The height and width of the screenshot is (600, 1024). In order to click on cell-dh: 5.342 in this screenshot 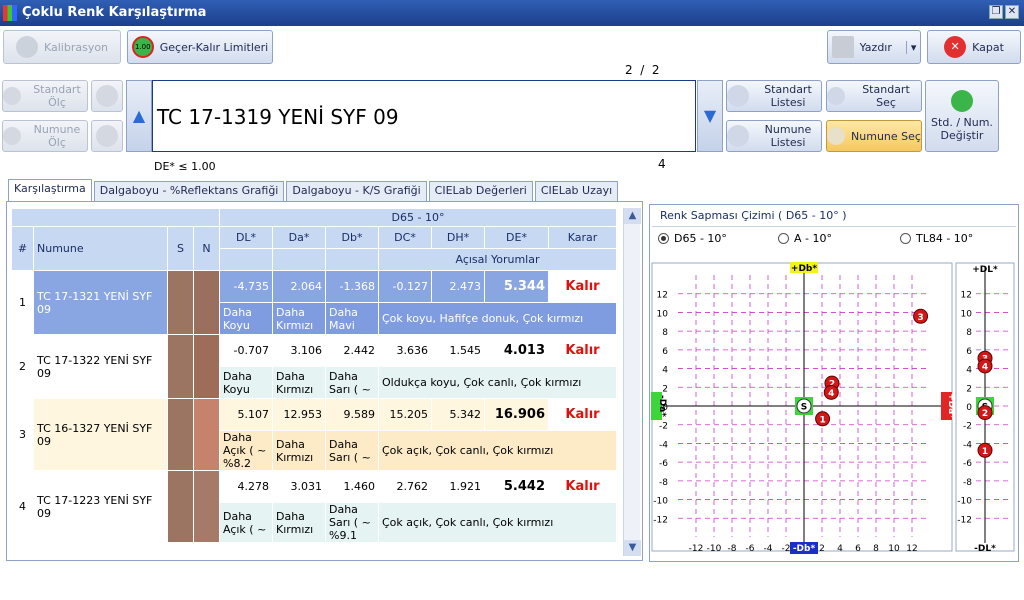, I will do `click(458, 414)`.